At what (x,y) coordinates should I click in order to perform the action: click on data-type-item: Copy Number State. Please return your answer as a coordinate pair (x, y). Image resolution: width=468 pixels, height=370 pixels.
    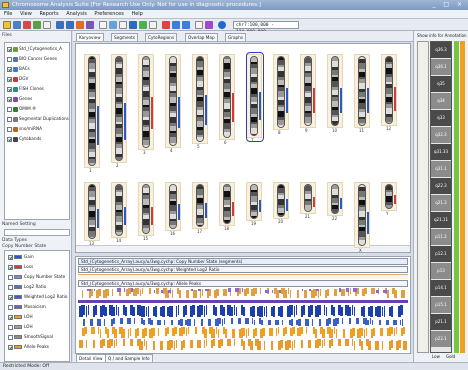
    Looking at the image, I should click on (36, 276).